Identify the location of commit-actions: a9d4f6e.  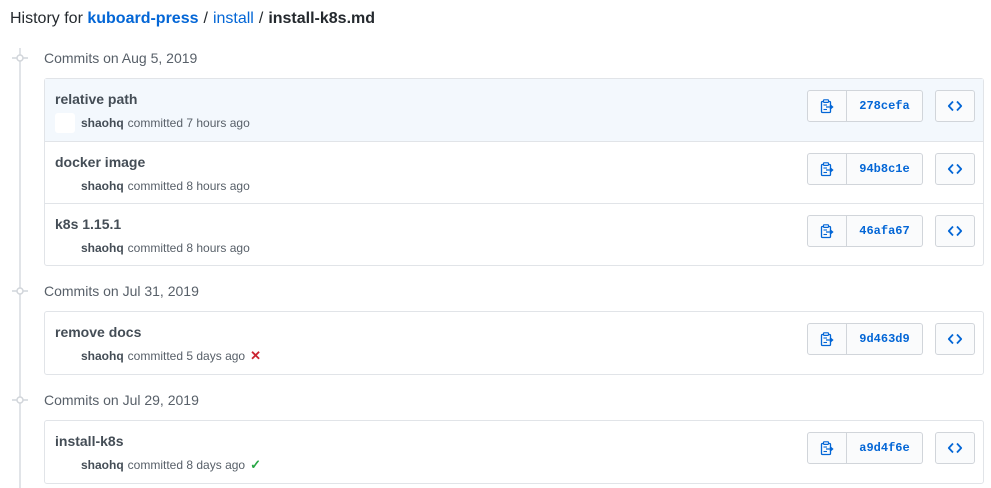
(891, 448).